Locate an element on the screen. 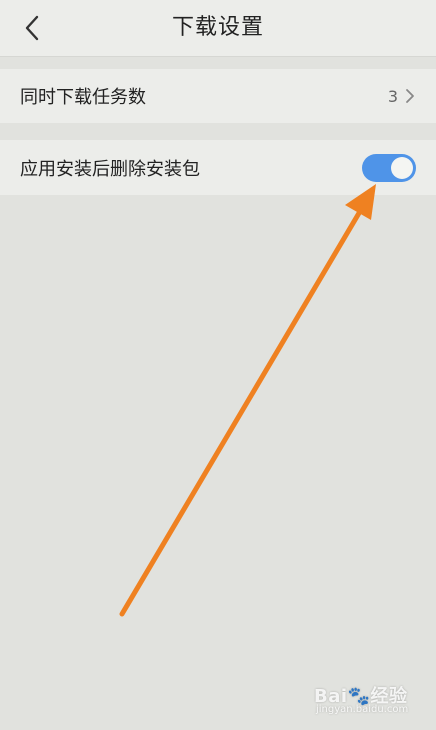  toggle-knob is located at coordinates (402, 167).